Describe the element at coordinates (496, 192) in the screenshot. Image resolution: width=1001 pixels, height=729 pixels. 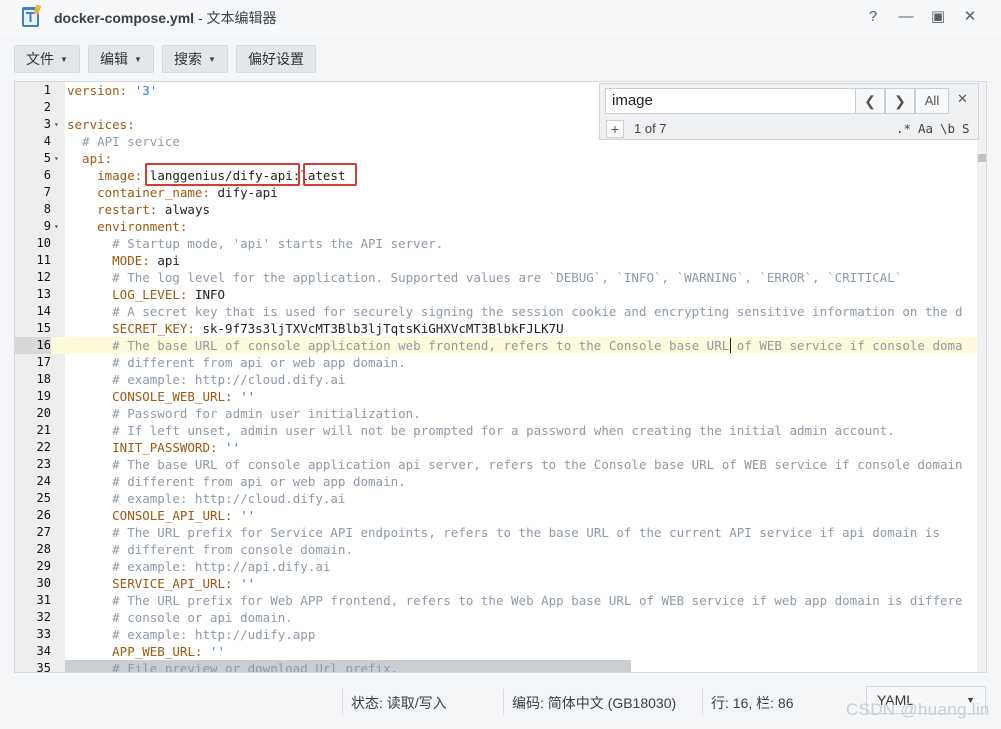
I see `code-line: 7 container_name: dify-api` at that location.